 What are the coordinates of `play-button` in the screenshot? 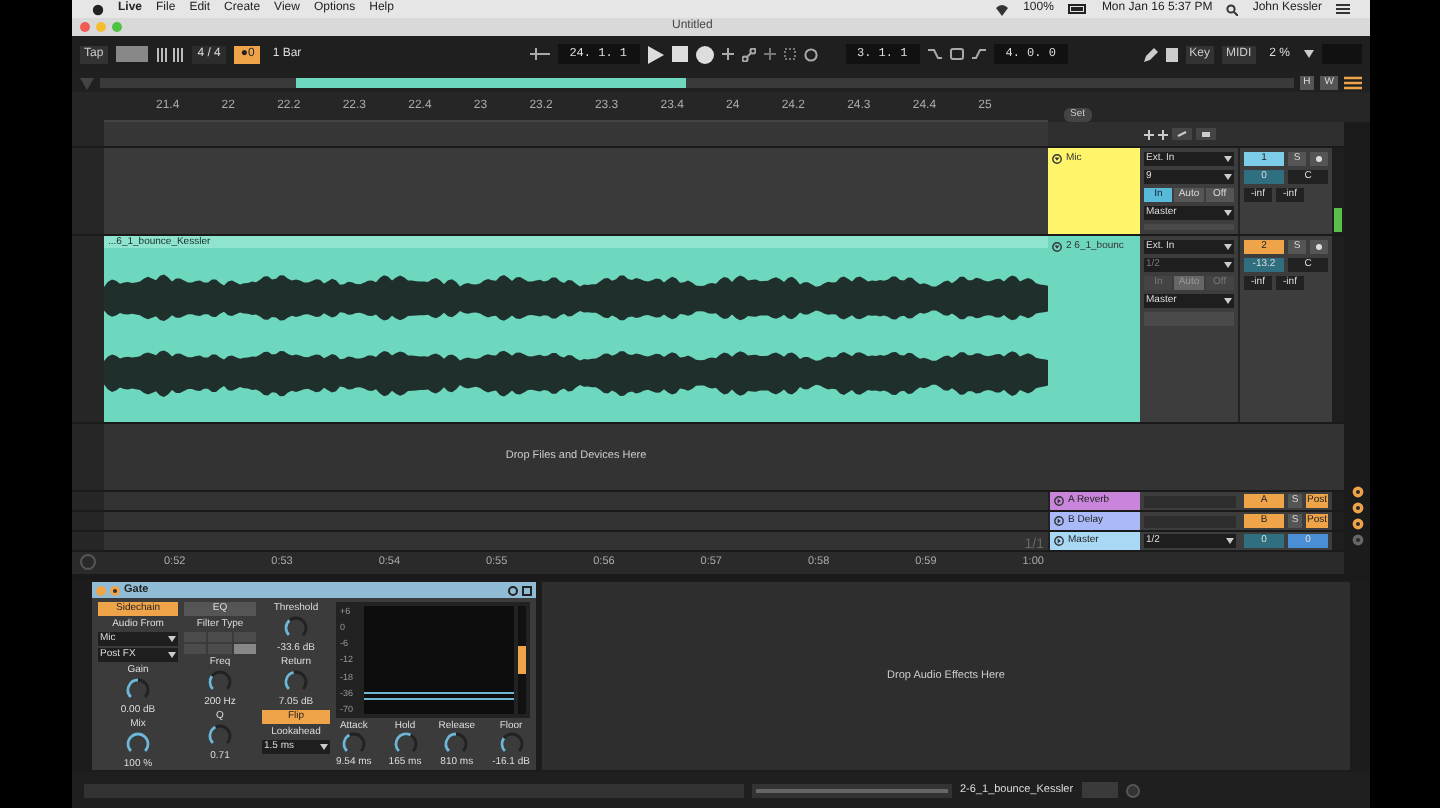 It's located at (655, 54).